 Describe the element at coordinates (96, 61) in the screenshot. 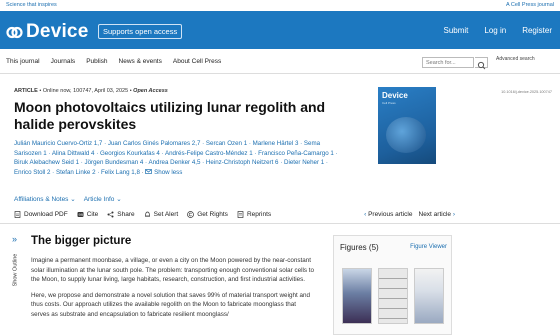

I see `nav-publish: Publish` at that location.